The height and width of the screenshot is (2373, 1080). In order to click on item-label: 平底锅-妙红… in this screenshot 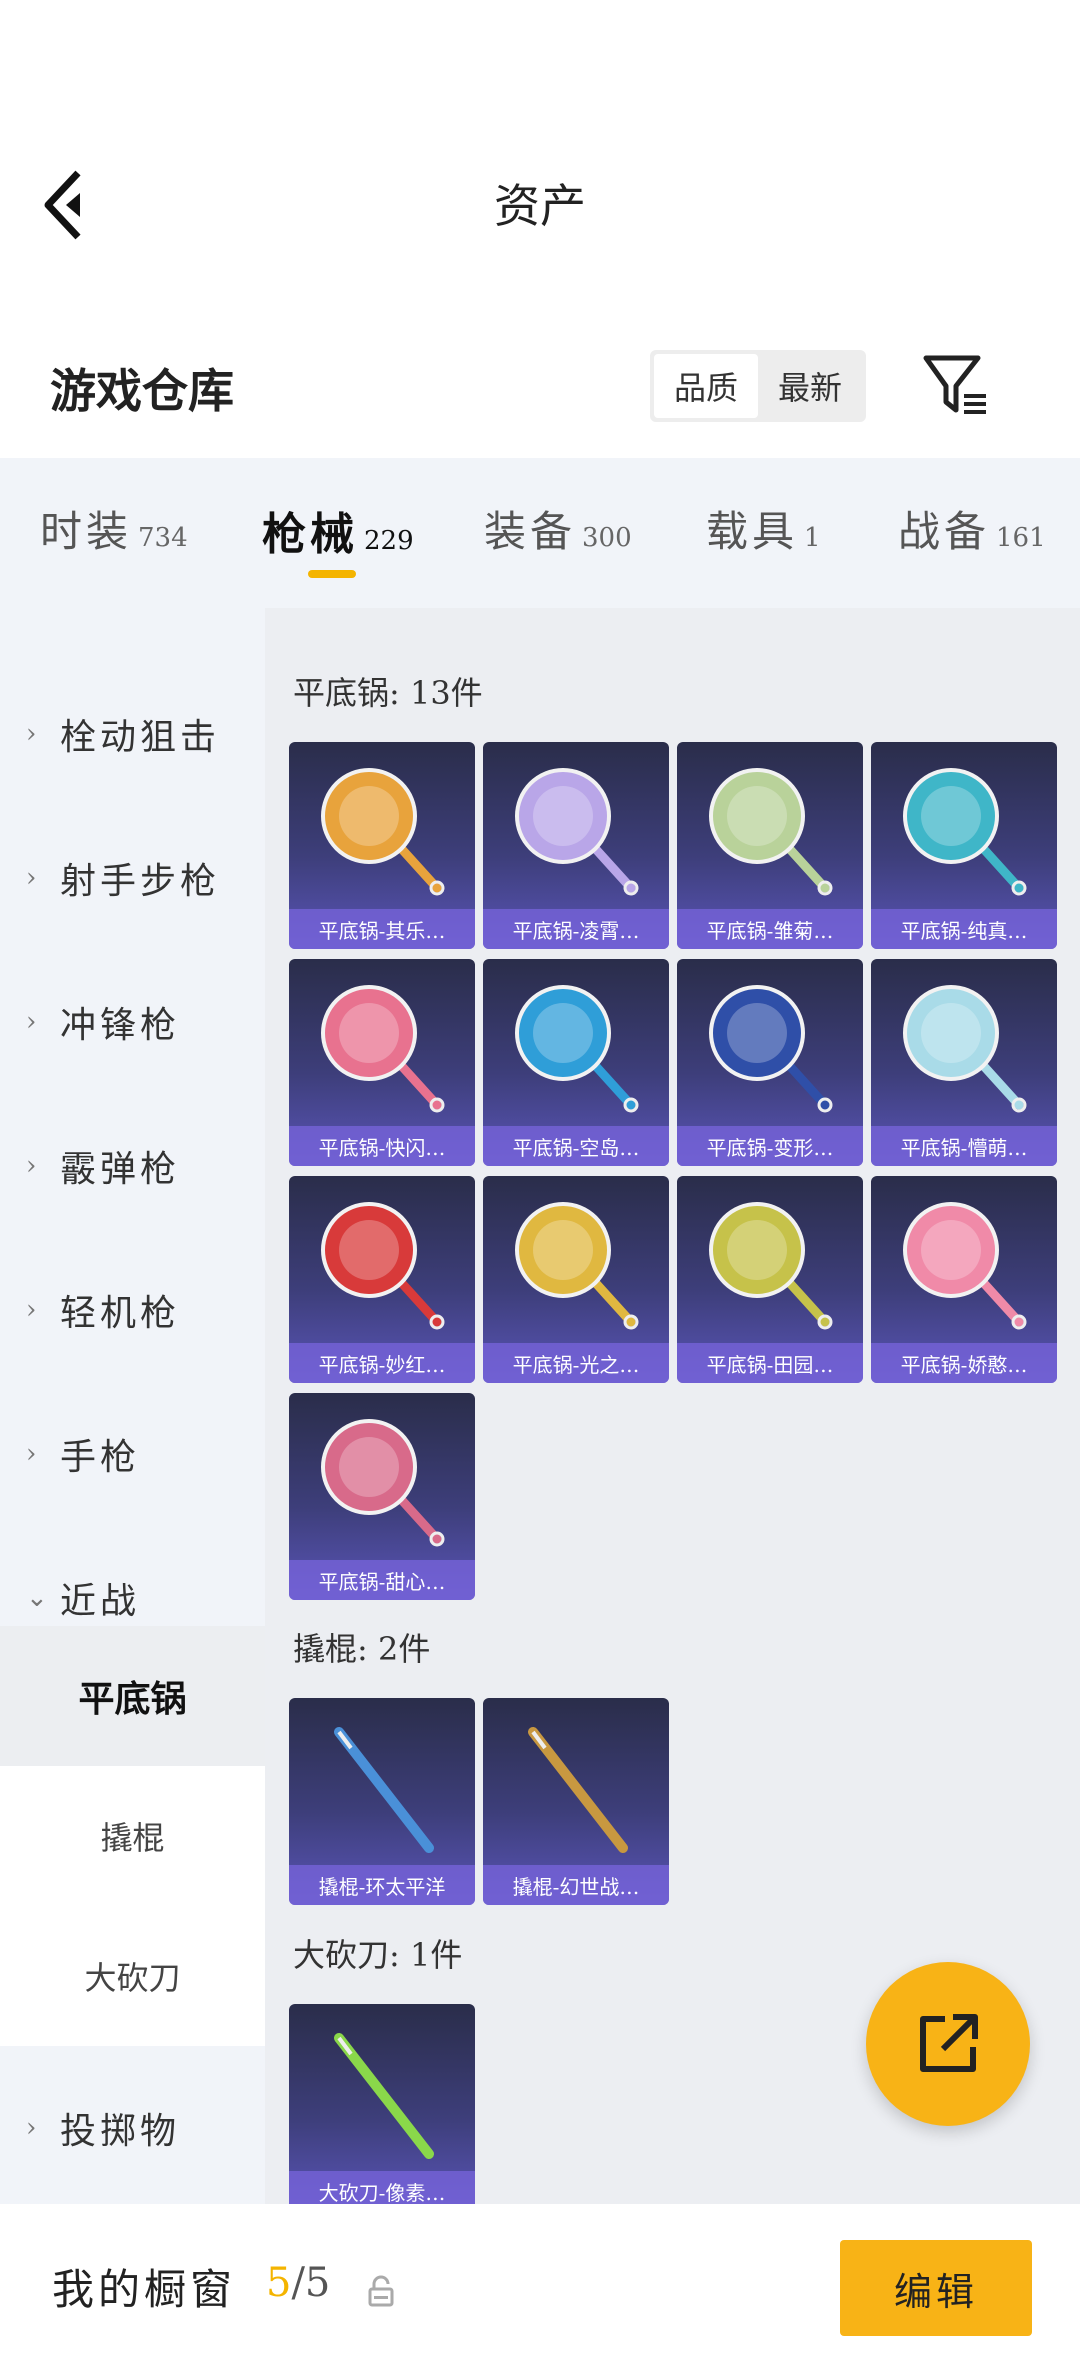, I will do `click(382, 1363)`.